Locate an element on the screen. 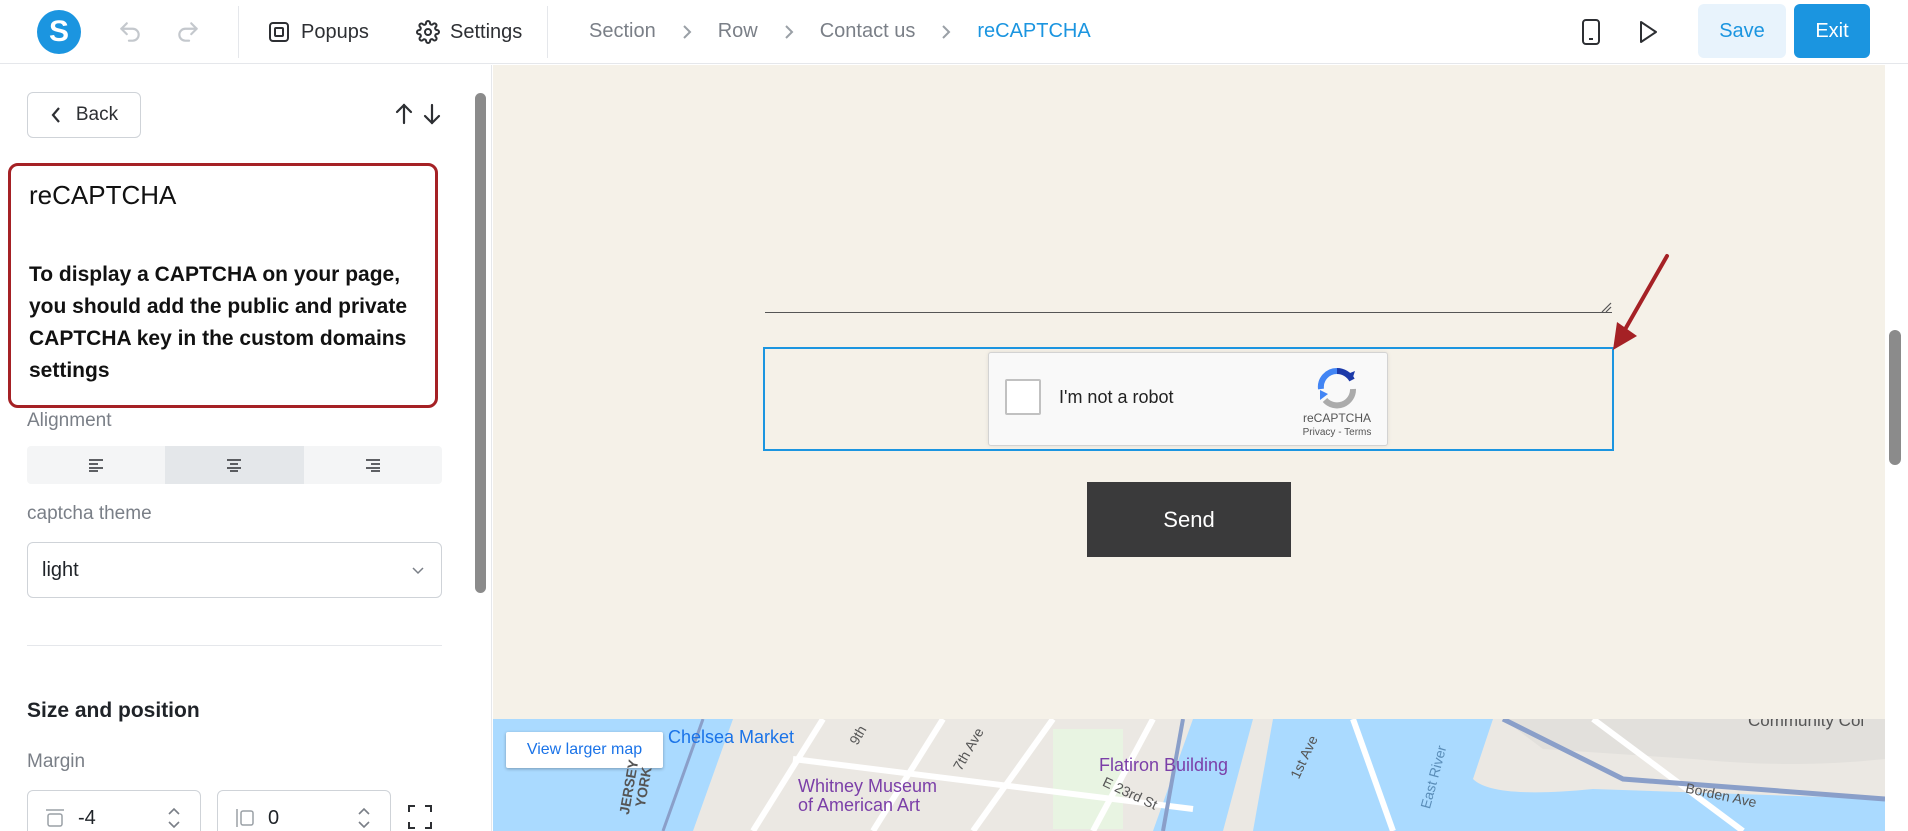 The width and height of the screenshot is (1908, 831). exit-button: Exit is located at coordinates (1832, 31).